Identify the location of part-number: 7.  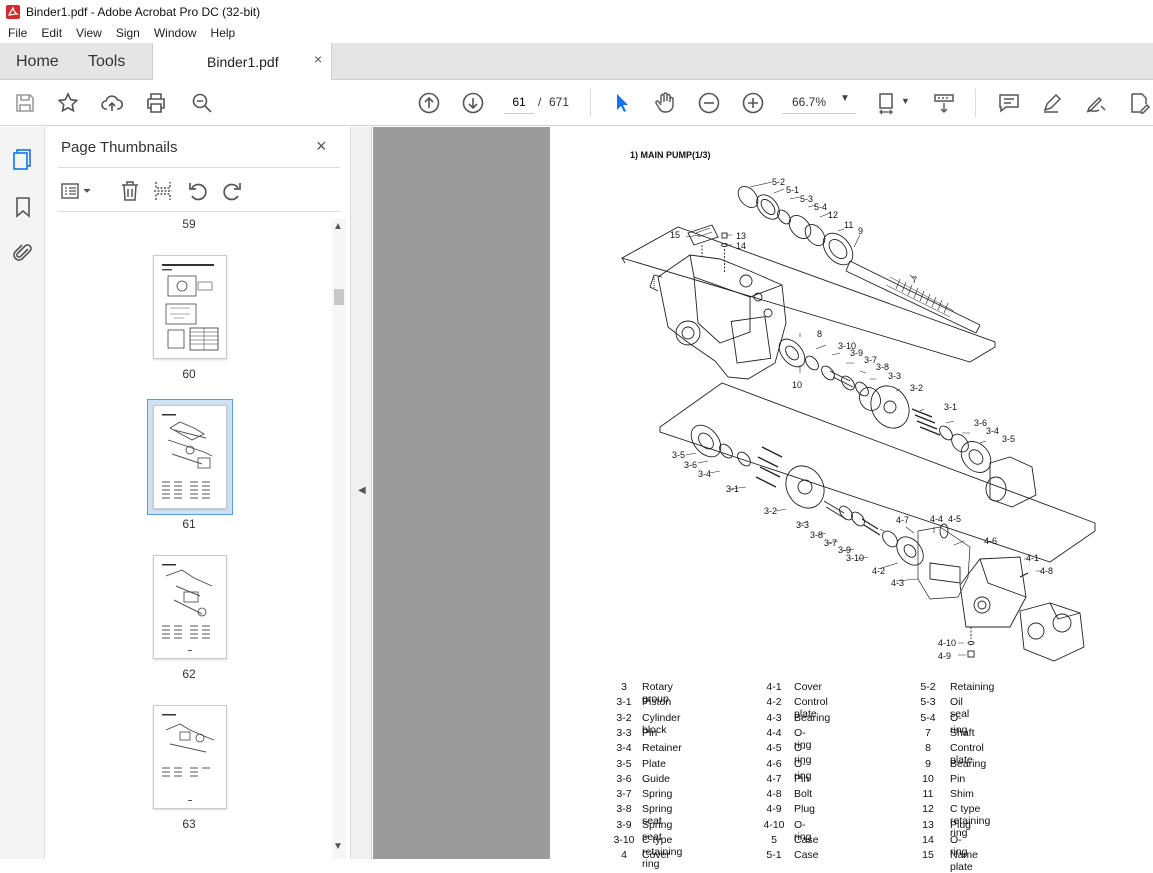
(928, 732).